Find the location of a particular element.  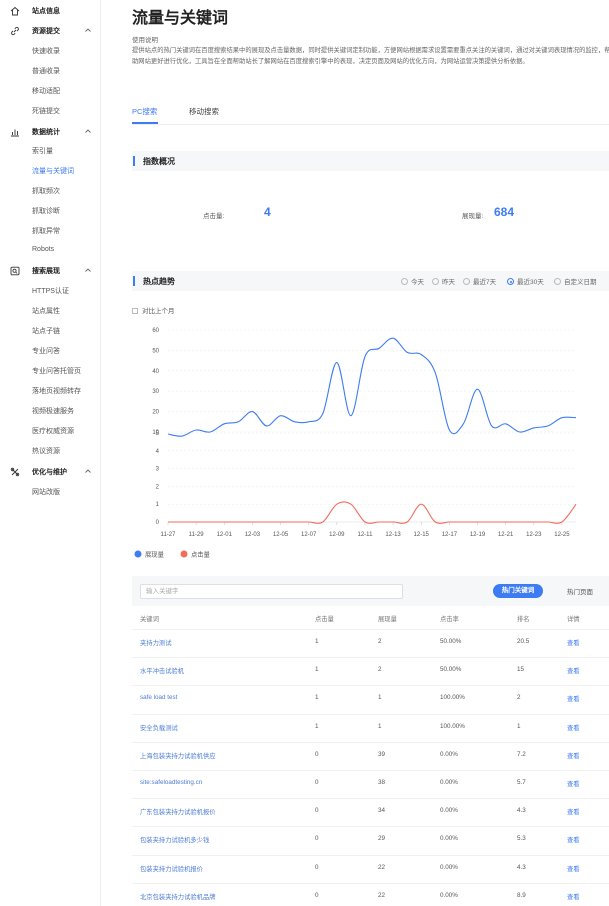

radio-checked-icon is located at coordinates (510, 281).